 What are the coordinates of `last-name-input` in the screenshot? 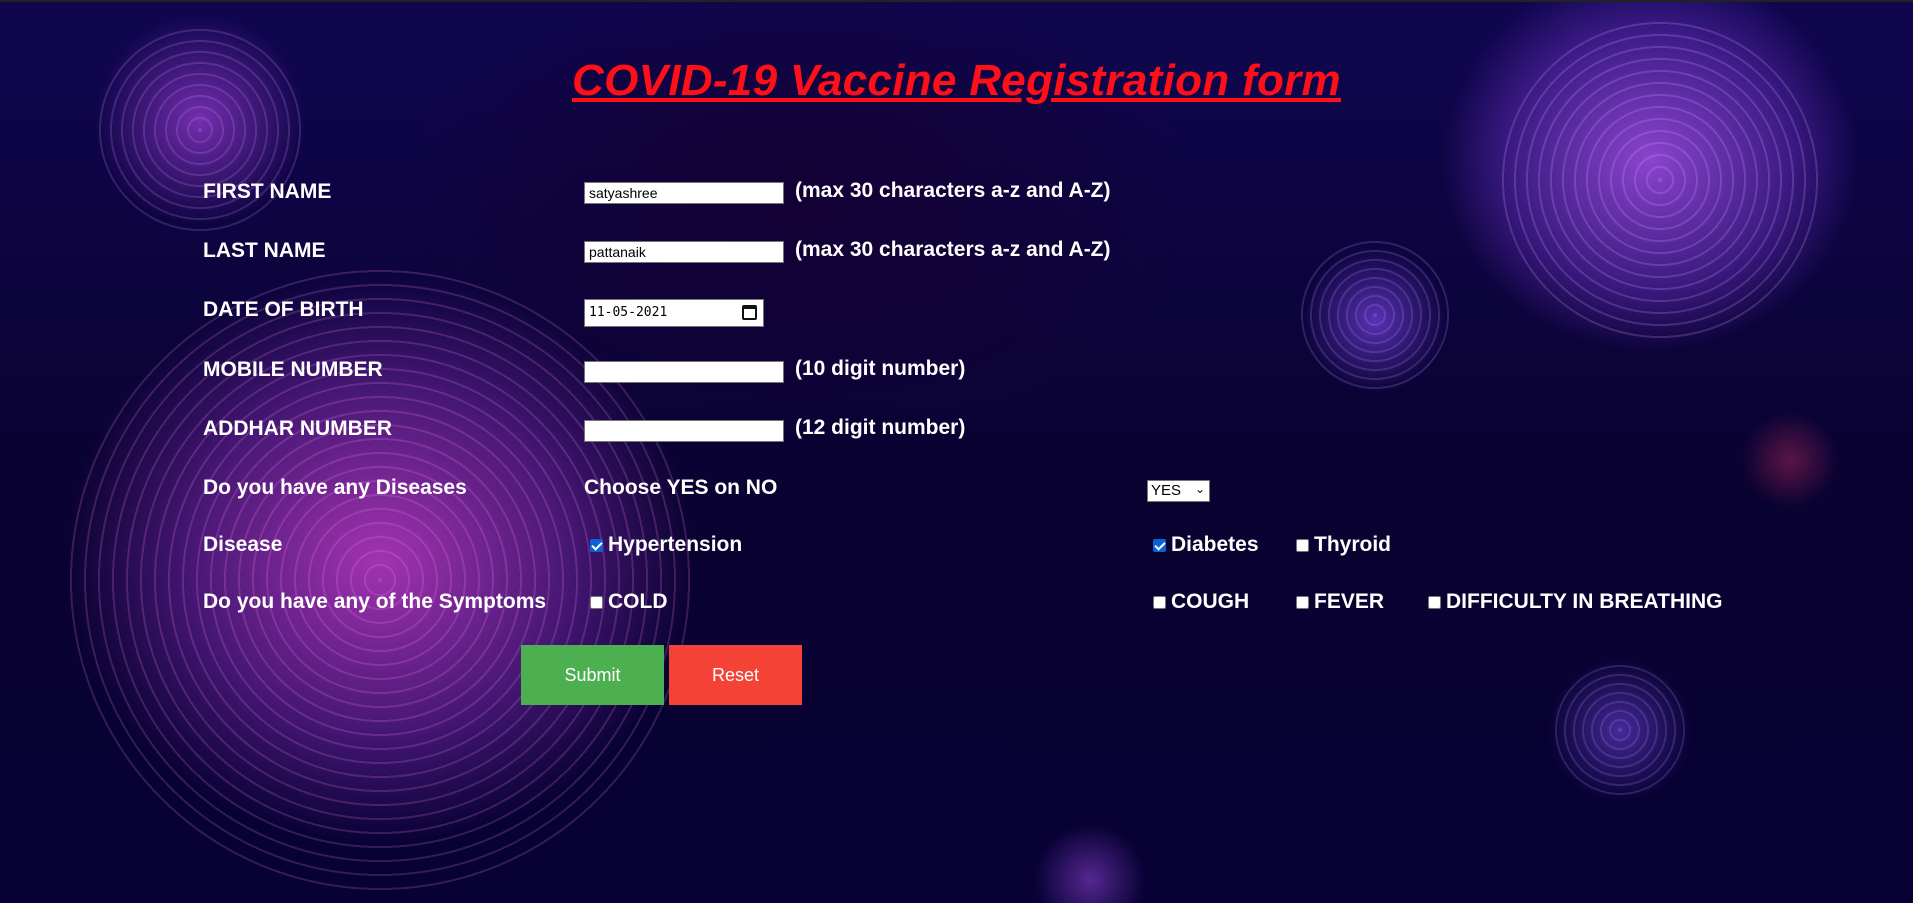 It's located at (684, 252).